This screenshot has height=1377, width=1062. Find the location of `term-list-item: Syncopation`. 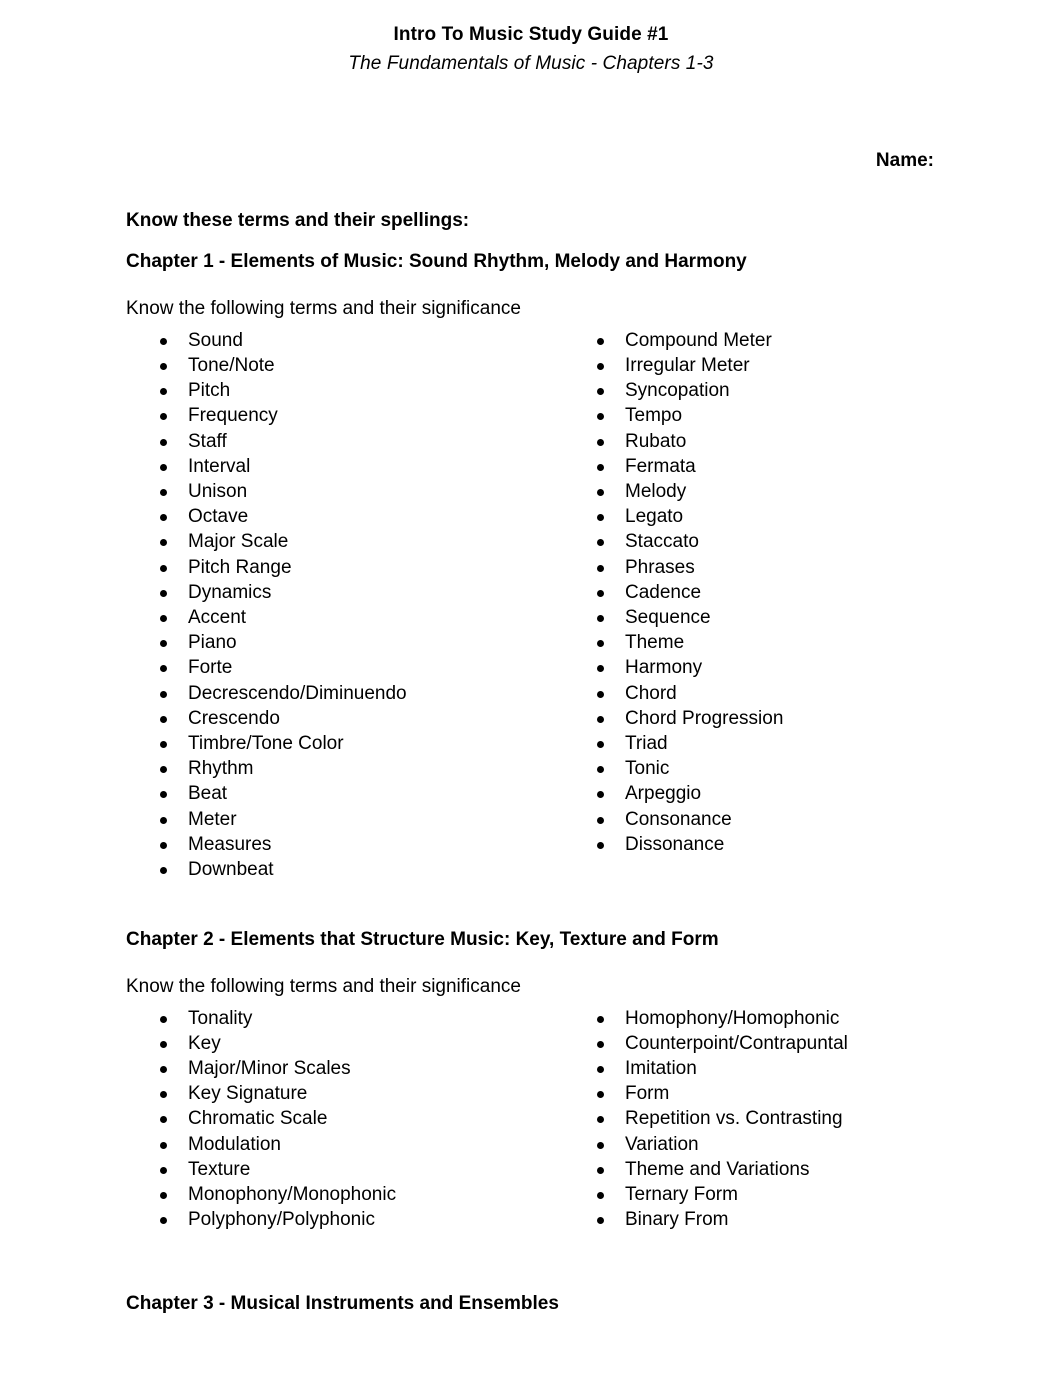

term-list-item: Syncopation is located at coordinates (781, 390).